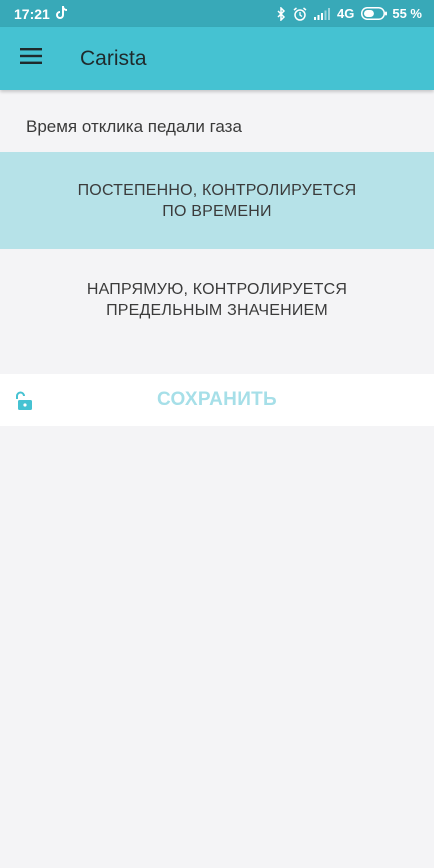 The image size is (434, 868). Describe the element at coordinates (113, 58) in the screenshot. I see `app-title: Carista` at that location.